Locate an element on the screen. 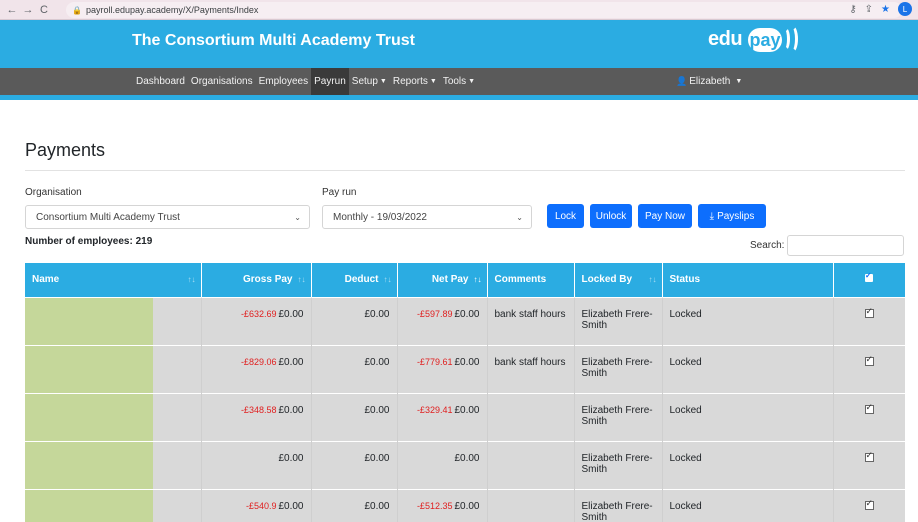 The image size is (918, 522). pay-now-button: Pay Now is located at coordinates (665, 216).